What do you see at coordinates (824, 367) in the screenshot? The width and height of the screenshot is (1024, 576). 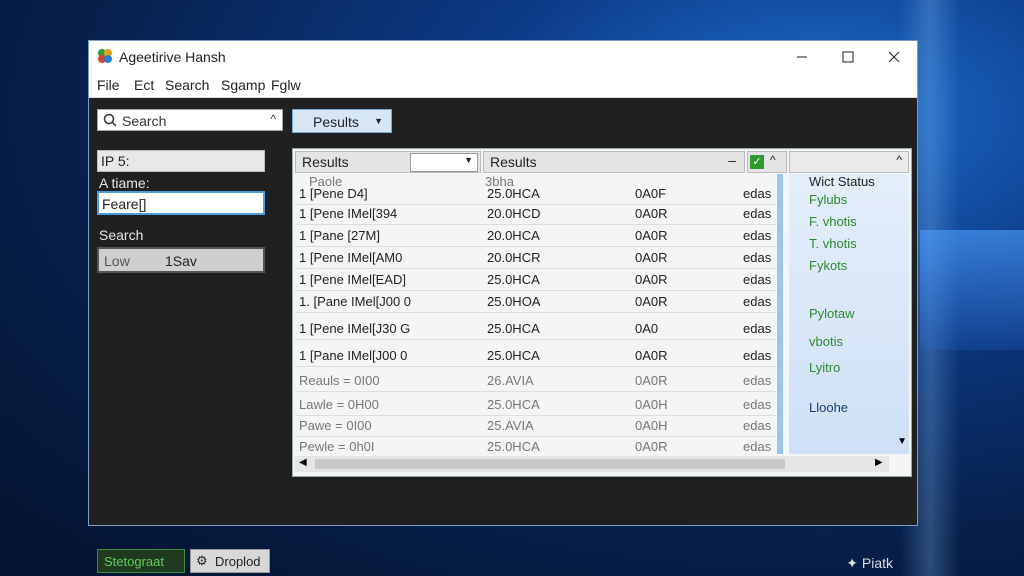 I see `status-item: Lyitro` at bounding box center [824, 367].